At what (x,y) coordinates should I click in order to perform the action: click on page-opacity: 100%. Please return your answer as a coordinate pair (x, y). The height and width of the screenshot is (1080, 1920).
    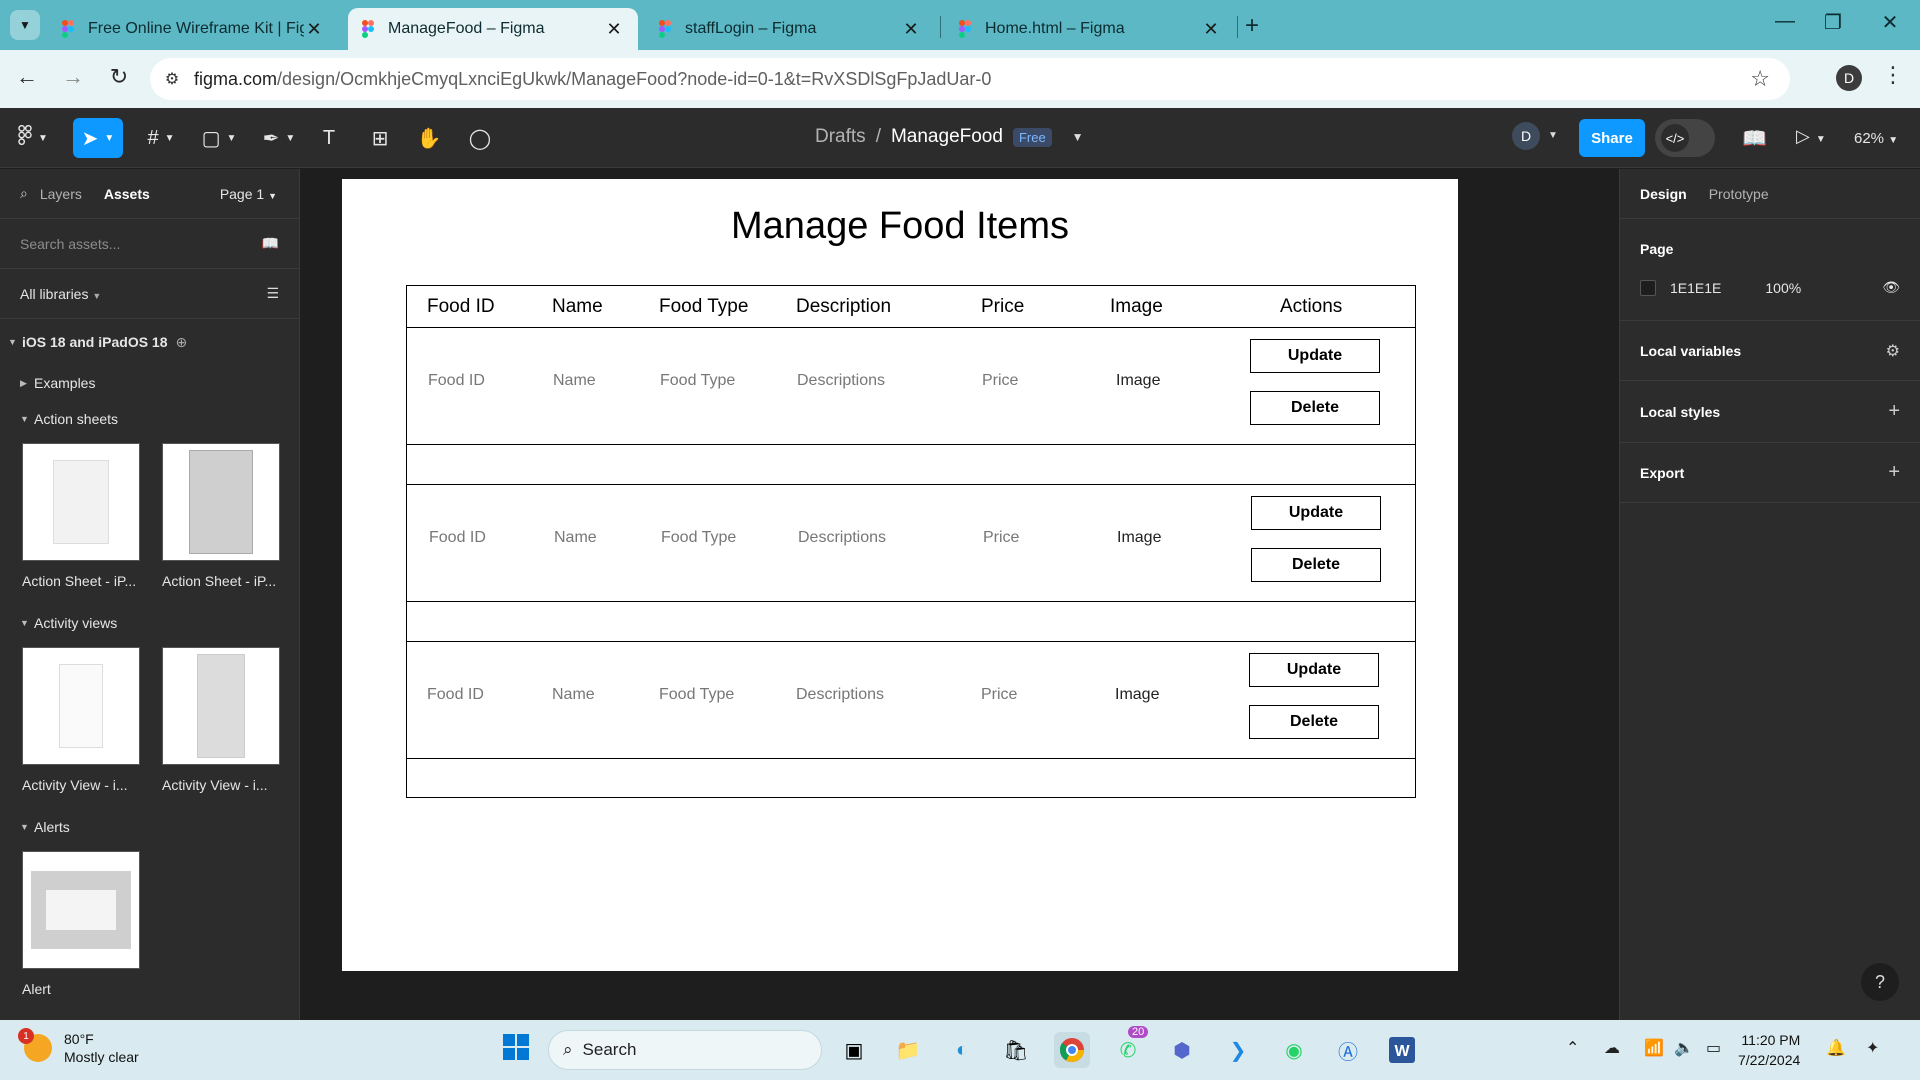
    Looking at the image, I should click on (1783, 288).